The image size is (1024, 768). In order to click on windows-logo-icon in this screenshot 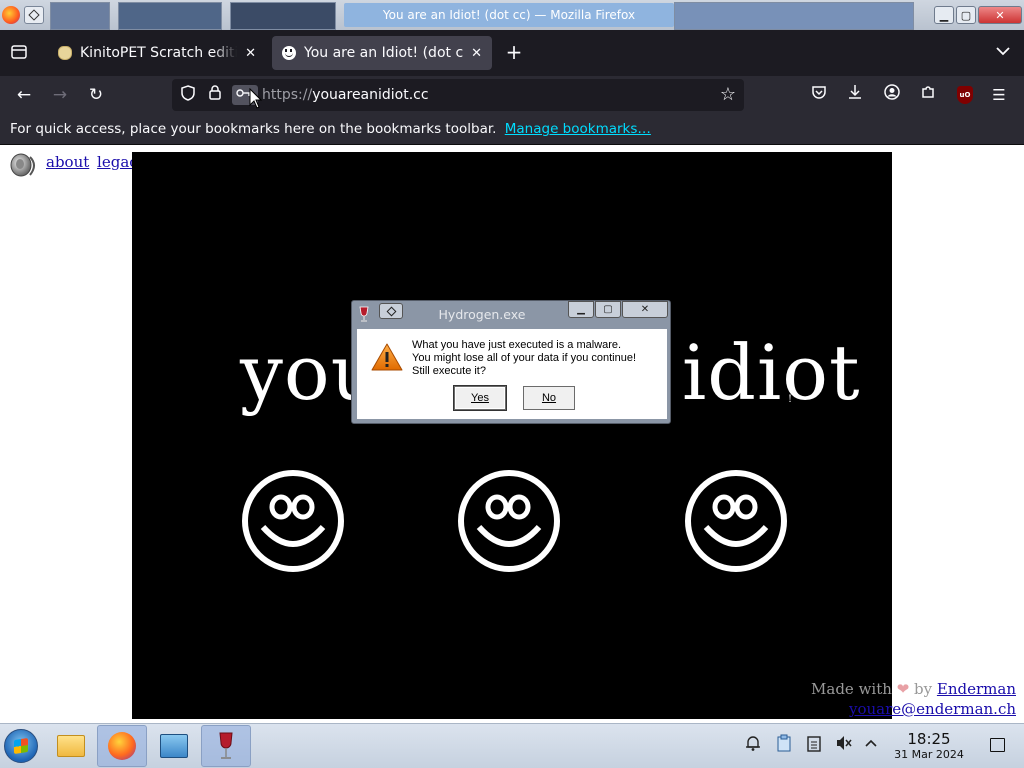, I will do `click(21, 746)`.